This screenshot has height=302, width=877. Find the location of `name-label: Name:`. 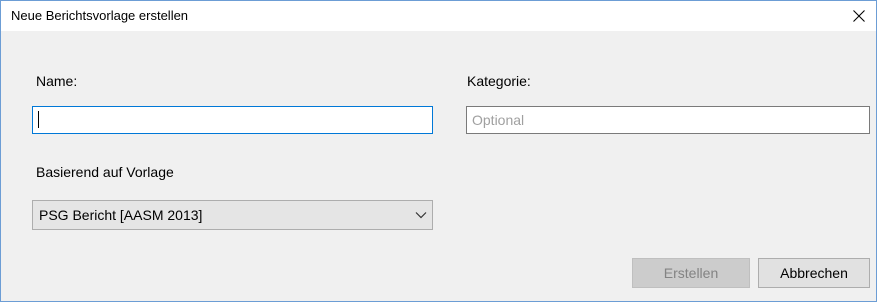

name-label: Name: is located at coordinates (57, 81).